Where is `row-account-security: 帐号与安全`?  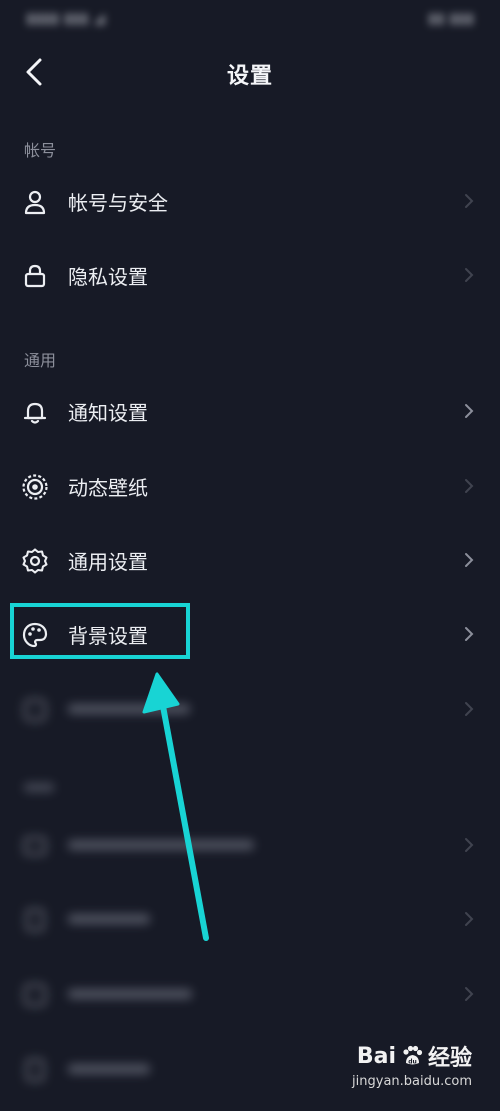
row-account-security: 帐号与安全 is located at coordinates (250, 201).